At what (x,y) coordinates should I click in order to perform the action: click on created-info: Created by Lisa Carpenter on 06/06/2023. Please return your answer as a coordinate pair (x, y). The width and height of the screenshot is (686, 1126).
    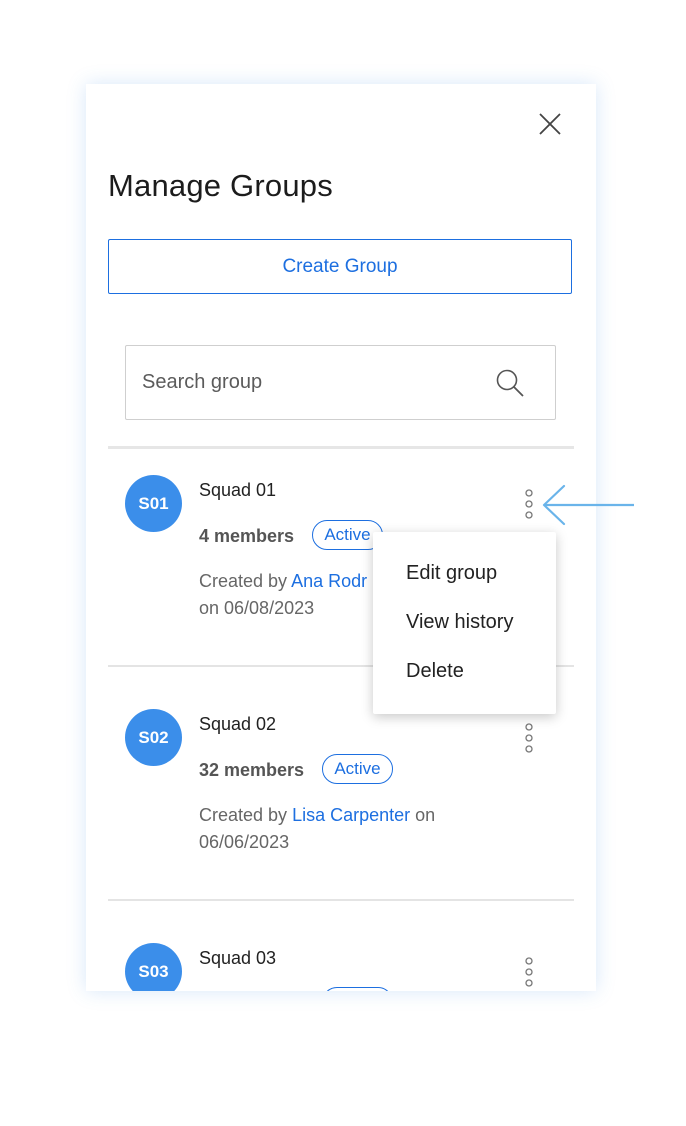
    Looking at the image, I should click on (329, 829).